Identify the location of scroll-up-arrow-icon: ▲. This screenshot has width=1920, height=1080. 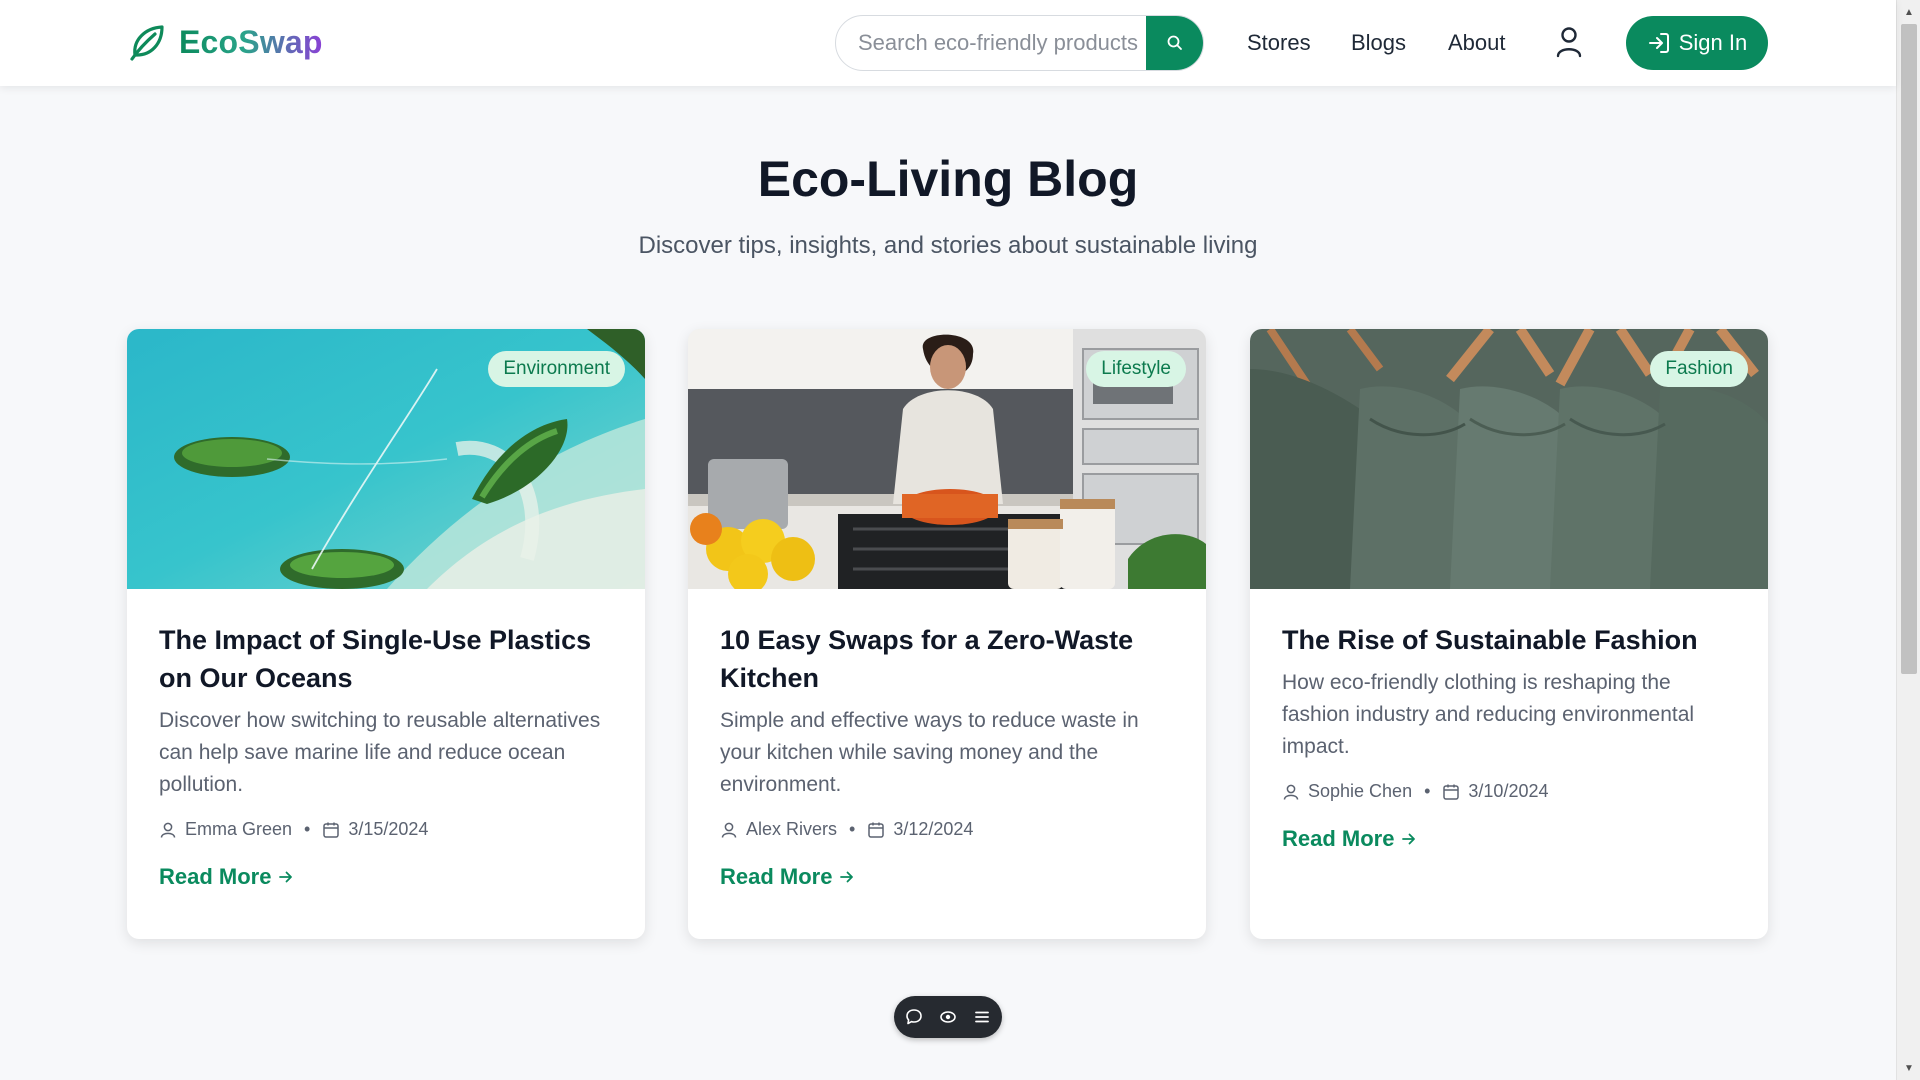
(1908, 12).